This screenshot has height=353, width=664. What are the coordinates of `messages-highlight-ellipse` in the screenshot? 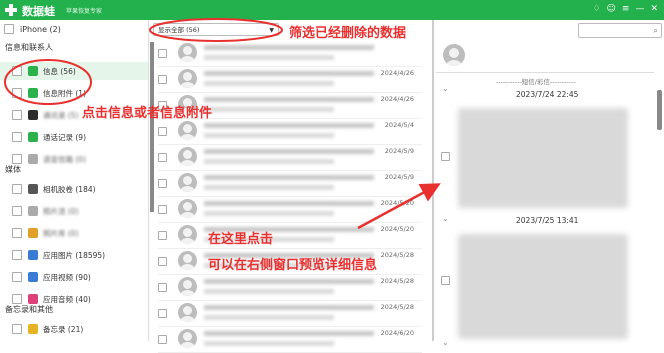 It's located at (48, 82).